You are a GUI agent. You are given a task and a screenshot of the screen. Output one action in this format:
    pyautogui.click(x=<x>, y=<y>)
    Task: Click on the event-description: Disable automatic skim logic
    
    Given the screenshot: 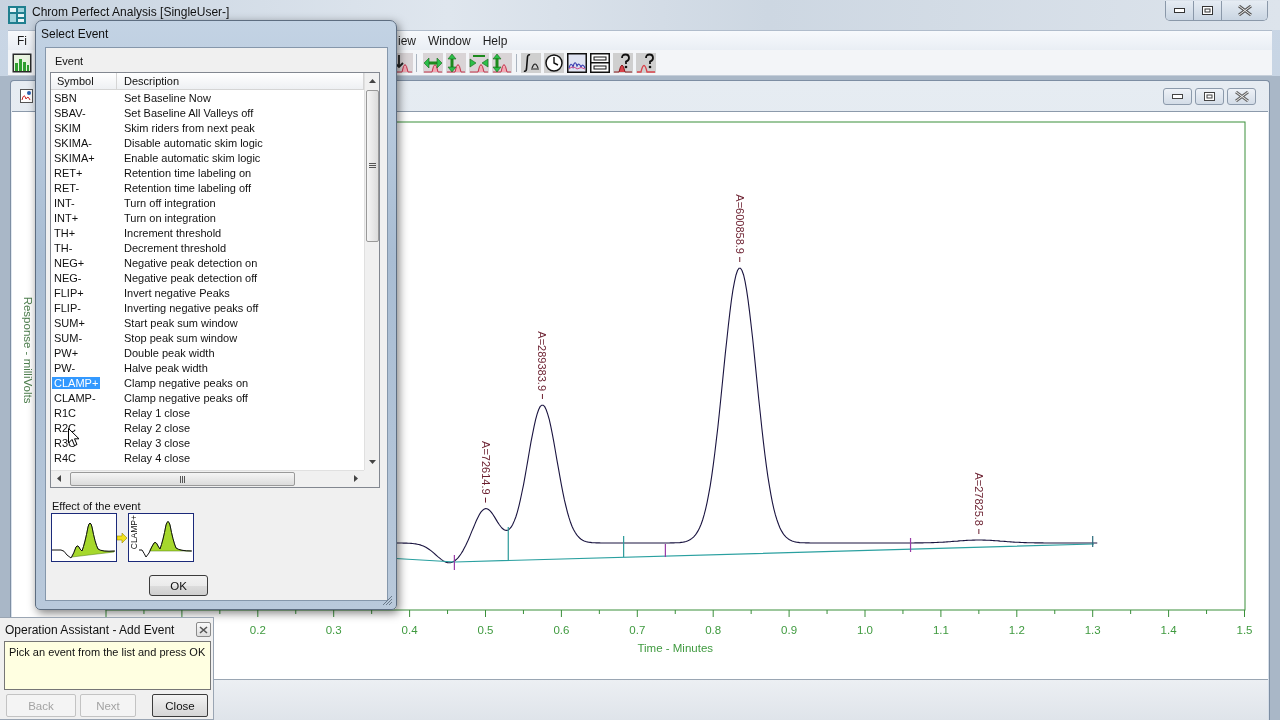 What is the action you would take?
    pyautogui.click(x=193, y=143)
    